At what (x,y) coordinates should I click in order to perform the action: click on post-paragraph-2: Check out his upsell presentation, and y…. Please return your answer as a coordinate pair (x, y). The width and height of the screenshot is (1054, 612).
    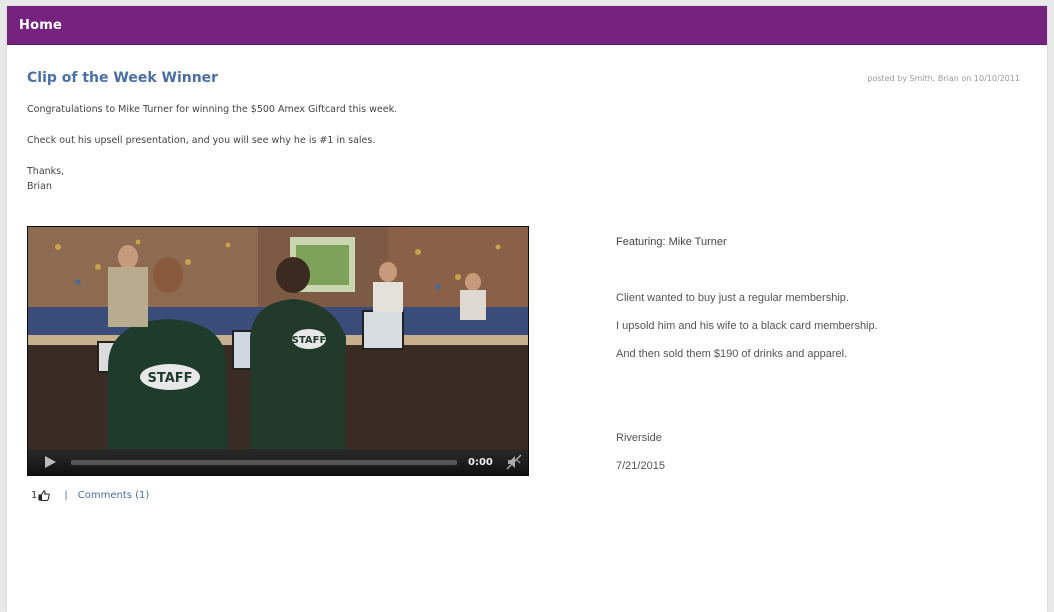
    Looking at the image, I should click on (201, 140).